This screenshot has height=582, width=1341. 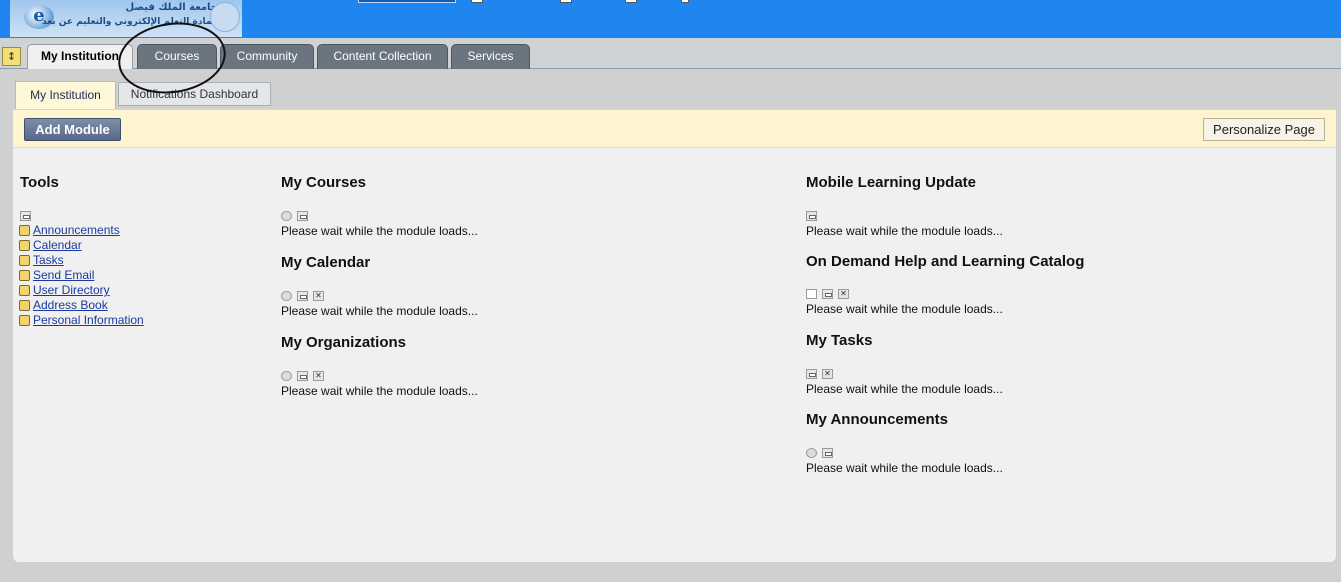 What do you see at coordinates (24, 260) in the screenshot?
I see `clipboard-icon` at bounding box center [24, 260].